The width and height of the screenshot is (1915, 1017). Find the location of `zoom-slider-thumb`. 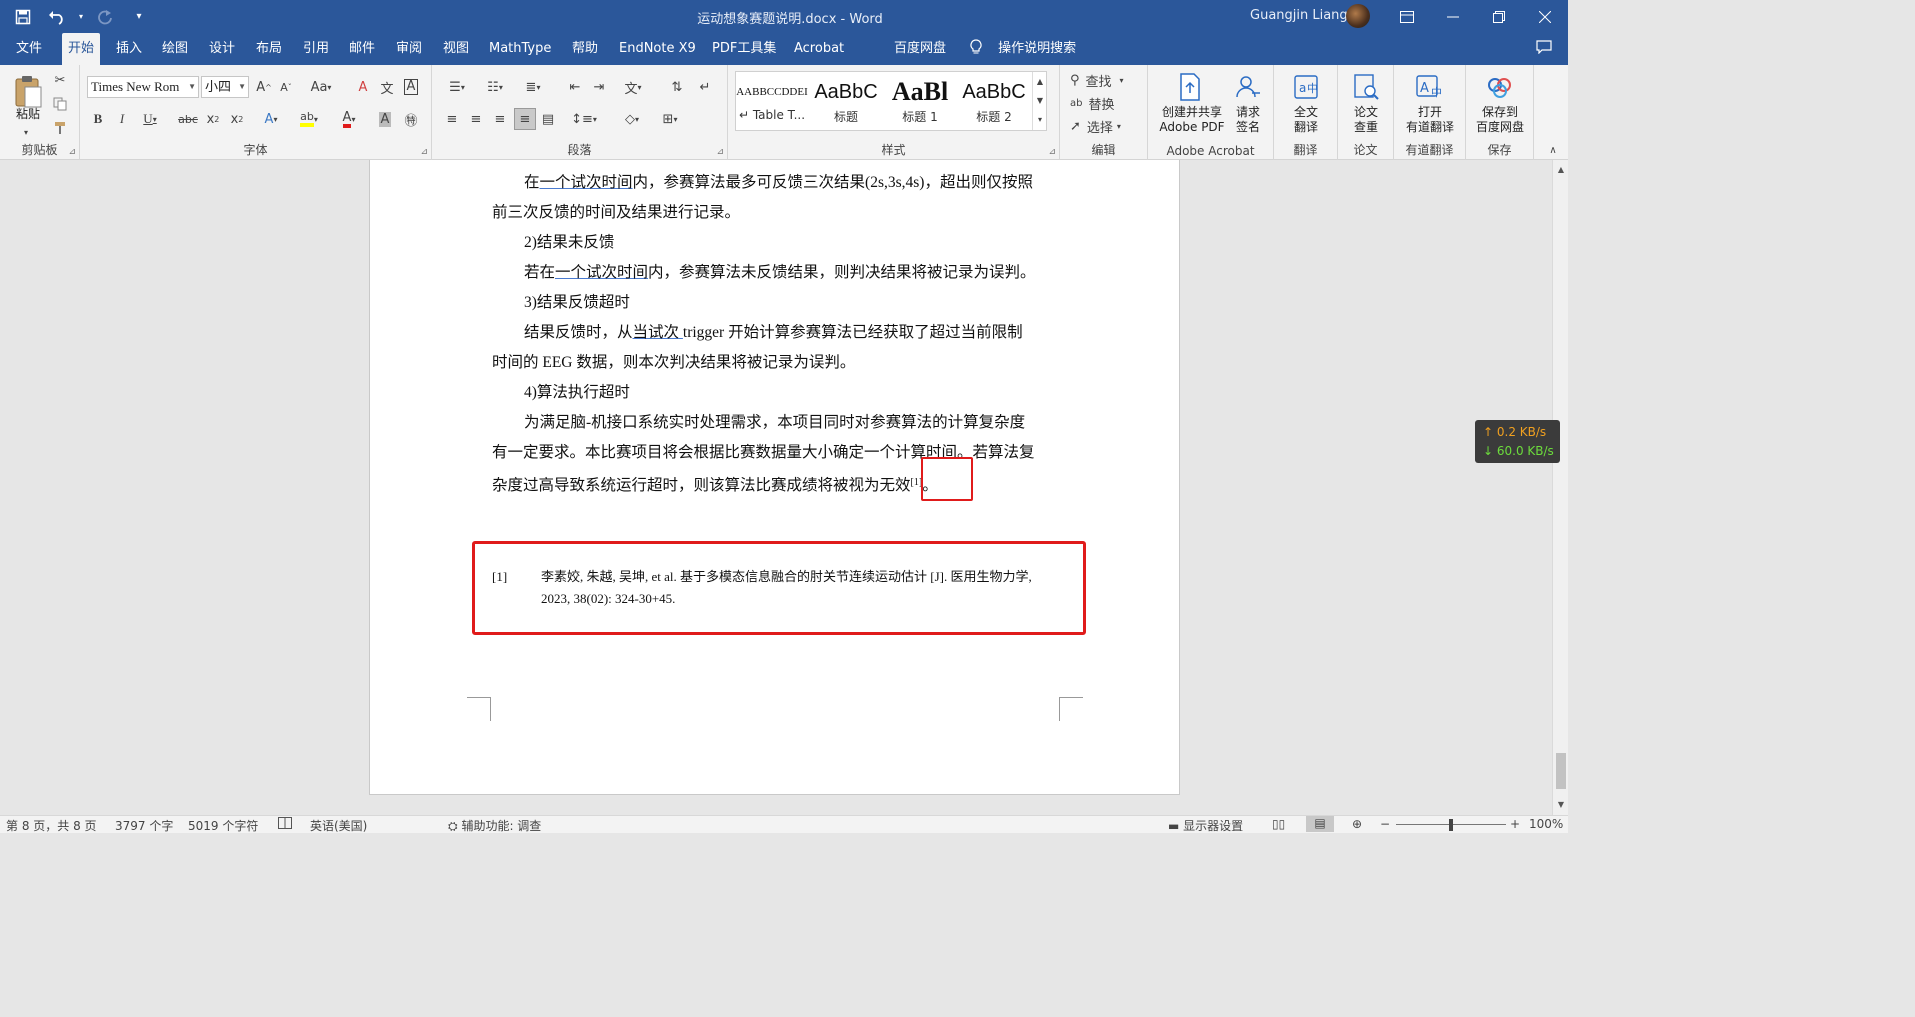

zoom-slider-thumb is located at coordinates (1451, 825).